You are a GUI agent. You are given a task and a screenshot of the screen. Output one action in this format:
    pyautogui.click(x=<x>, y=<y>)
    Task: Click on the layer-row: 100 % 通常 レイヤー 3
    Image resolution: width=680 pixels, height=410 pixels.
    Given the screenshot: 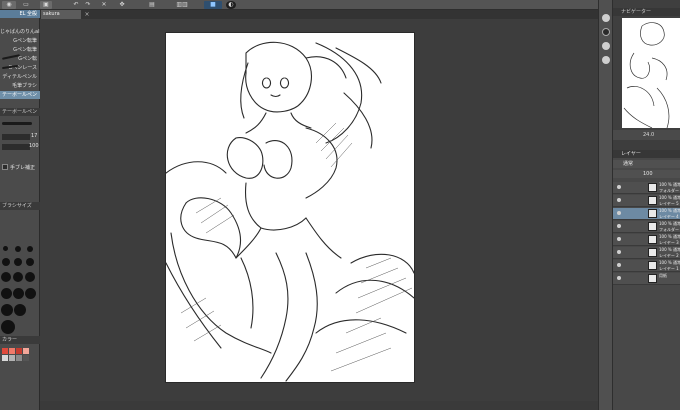 What is the action you would take?
    pyautogui.click(x=646, y=240)
    